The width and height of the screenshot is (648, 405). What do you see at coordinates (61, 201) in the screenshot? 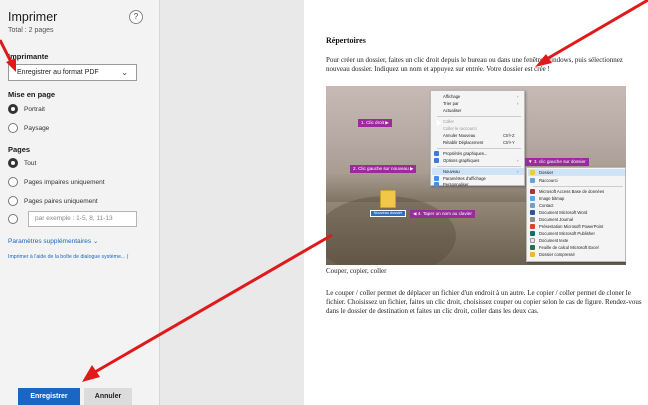
I see `pages-even-label: Pages paires uniquement` at bounding box center [61, 201].